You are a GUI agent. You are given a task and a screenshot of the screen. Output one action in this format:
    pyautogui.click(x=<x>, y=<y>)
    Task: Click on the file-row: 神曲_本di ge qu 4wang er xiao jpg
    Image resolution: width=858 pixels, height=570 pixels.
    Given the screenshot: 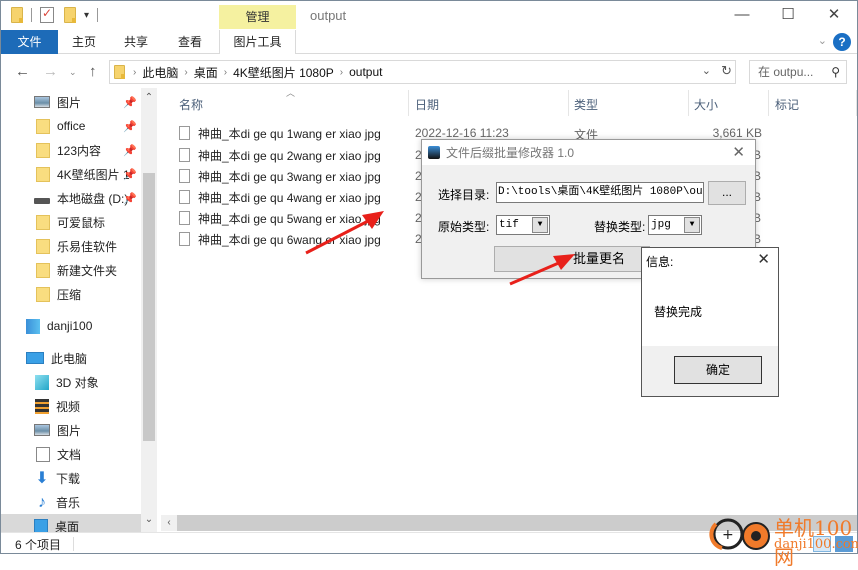 What is the action you would take?
    pyautogui.click(x=280, y=197)
    